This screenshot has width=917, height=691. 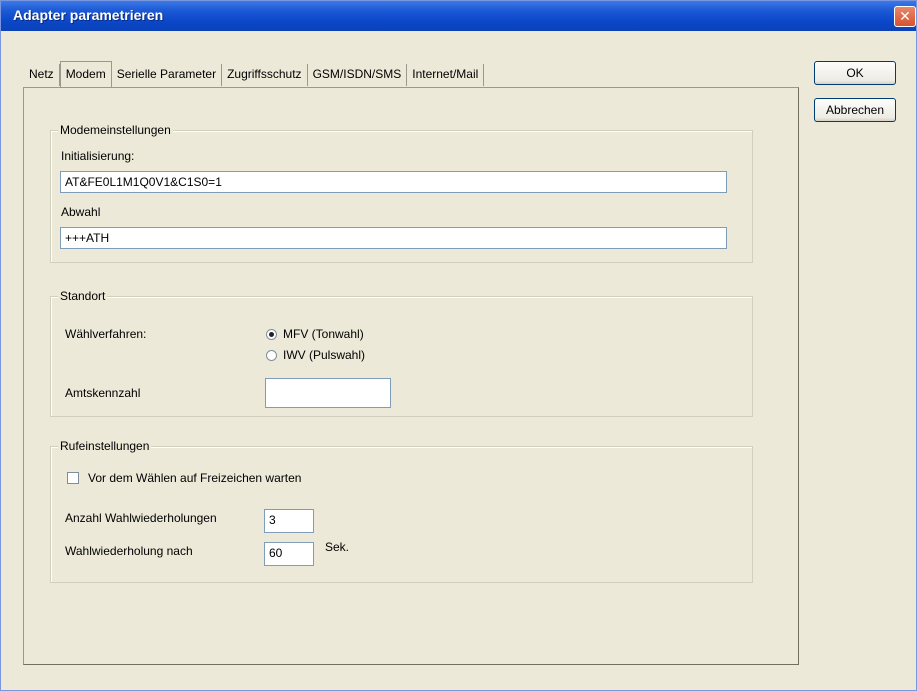 What do you see at coordinates (81, 212) in the screenshot?
I see `hangup-label: Abwahl` at bounding box center [81, 212].